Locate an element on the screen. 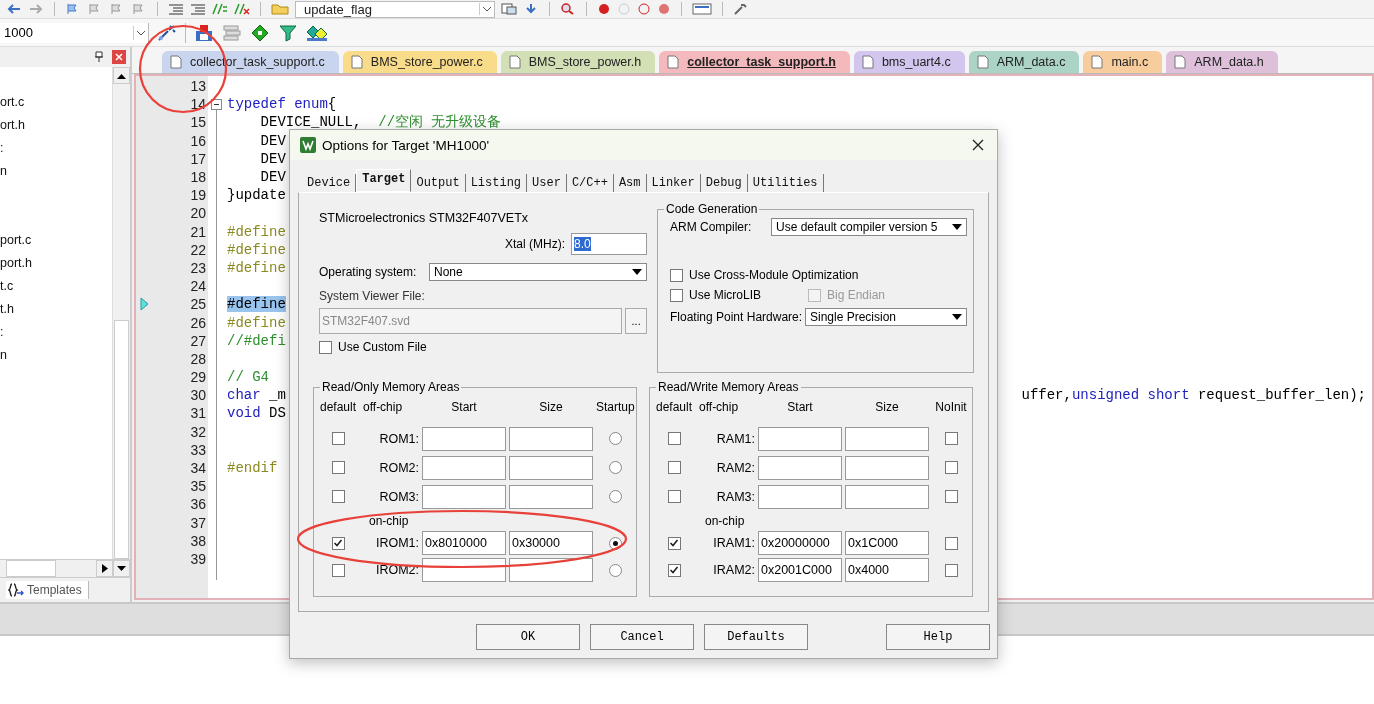 This screenshot has width=1374, height=704. code-text: typedef enum{ is located at coordinates (282, 104).